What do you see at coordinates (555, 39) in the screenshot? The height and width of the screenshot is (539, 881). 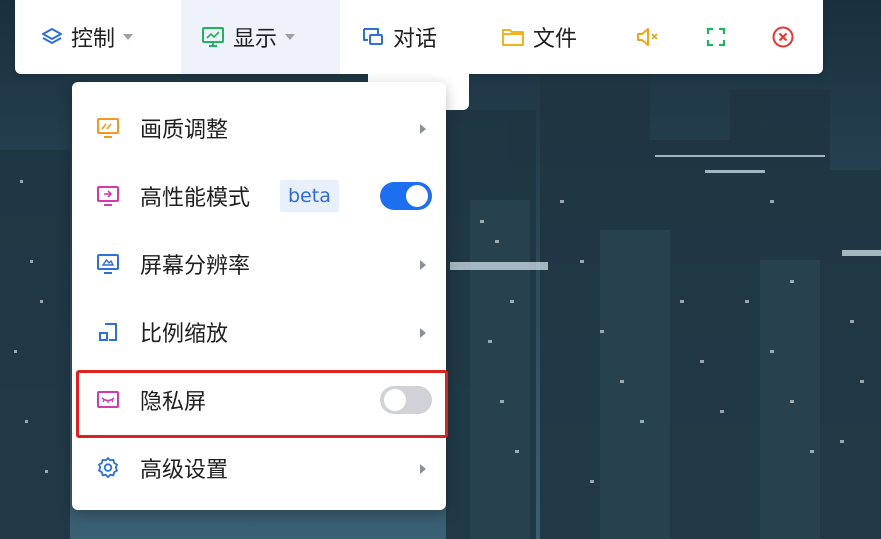 I see `toolbar-file-label: 文件` at bounding box center [555, 39].